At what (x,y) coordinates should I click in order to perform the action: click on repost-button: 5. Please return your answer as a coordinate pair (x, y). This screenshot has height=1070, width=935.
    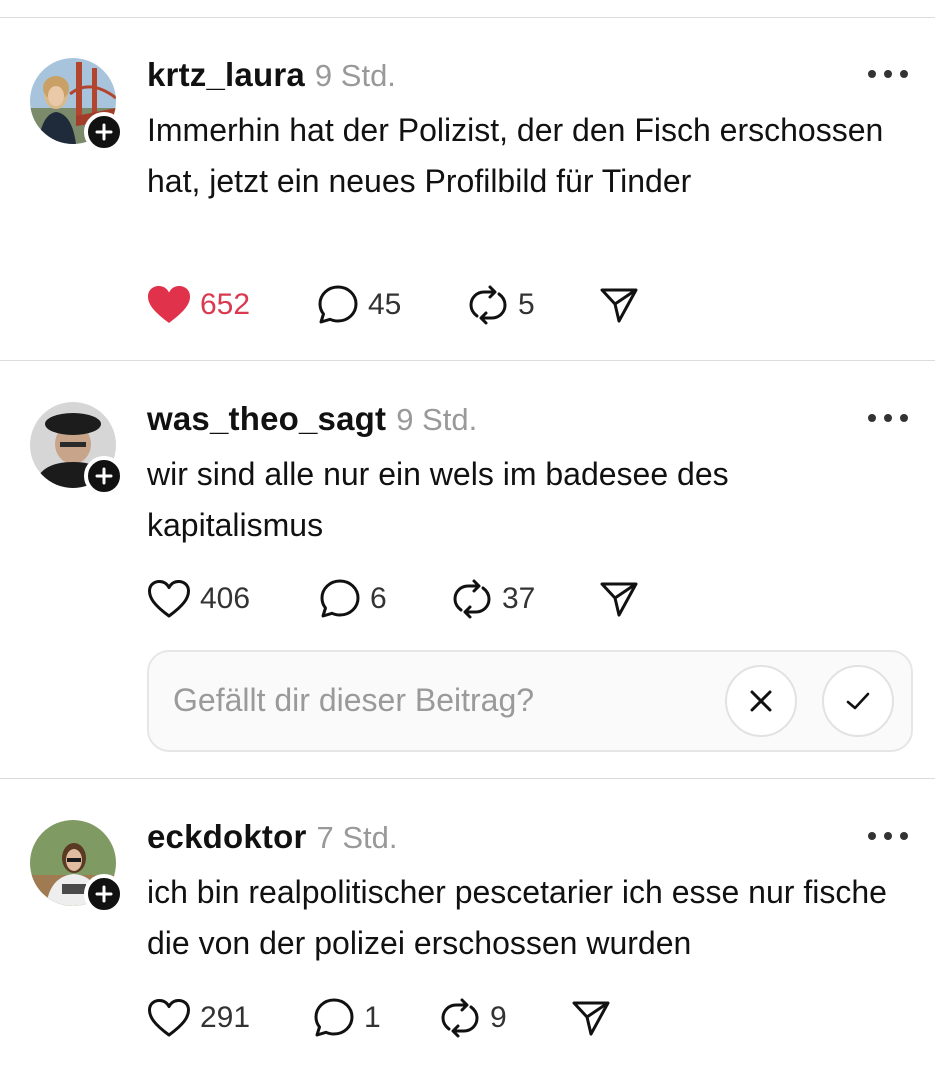
    Looking at the image, I should click on (501, 305).